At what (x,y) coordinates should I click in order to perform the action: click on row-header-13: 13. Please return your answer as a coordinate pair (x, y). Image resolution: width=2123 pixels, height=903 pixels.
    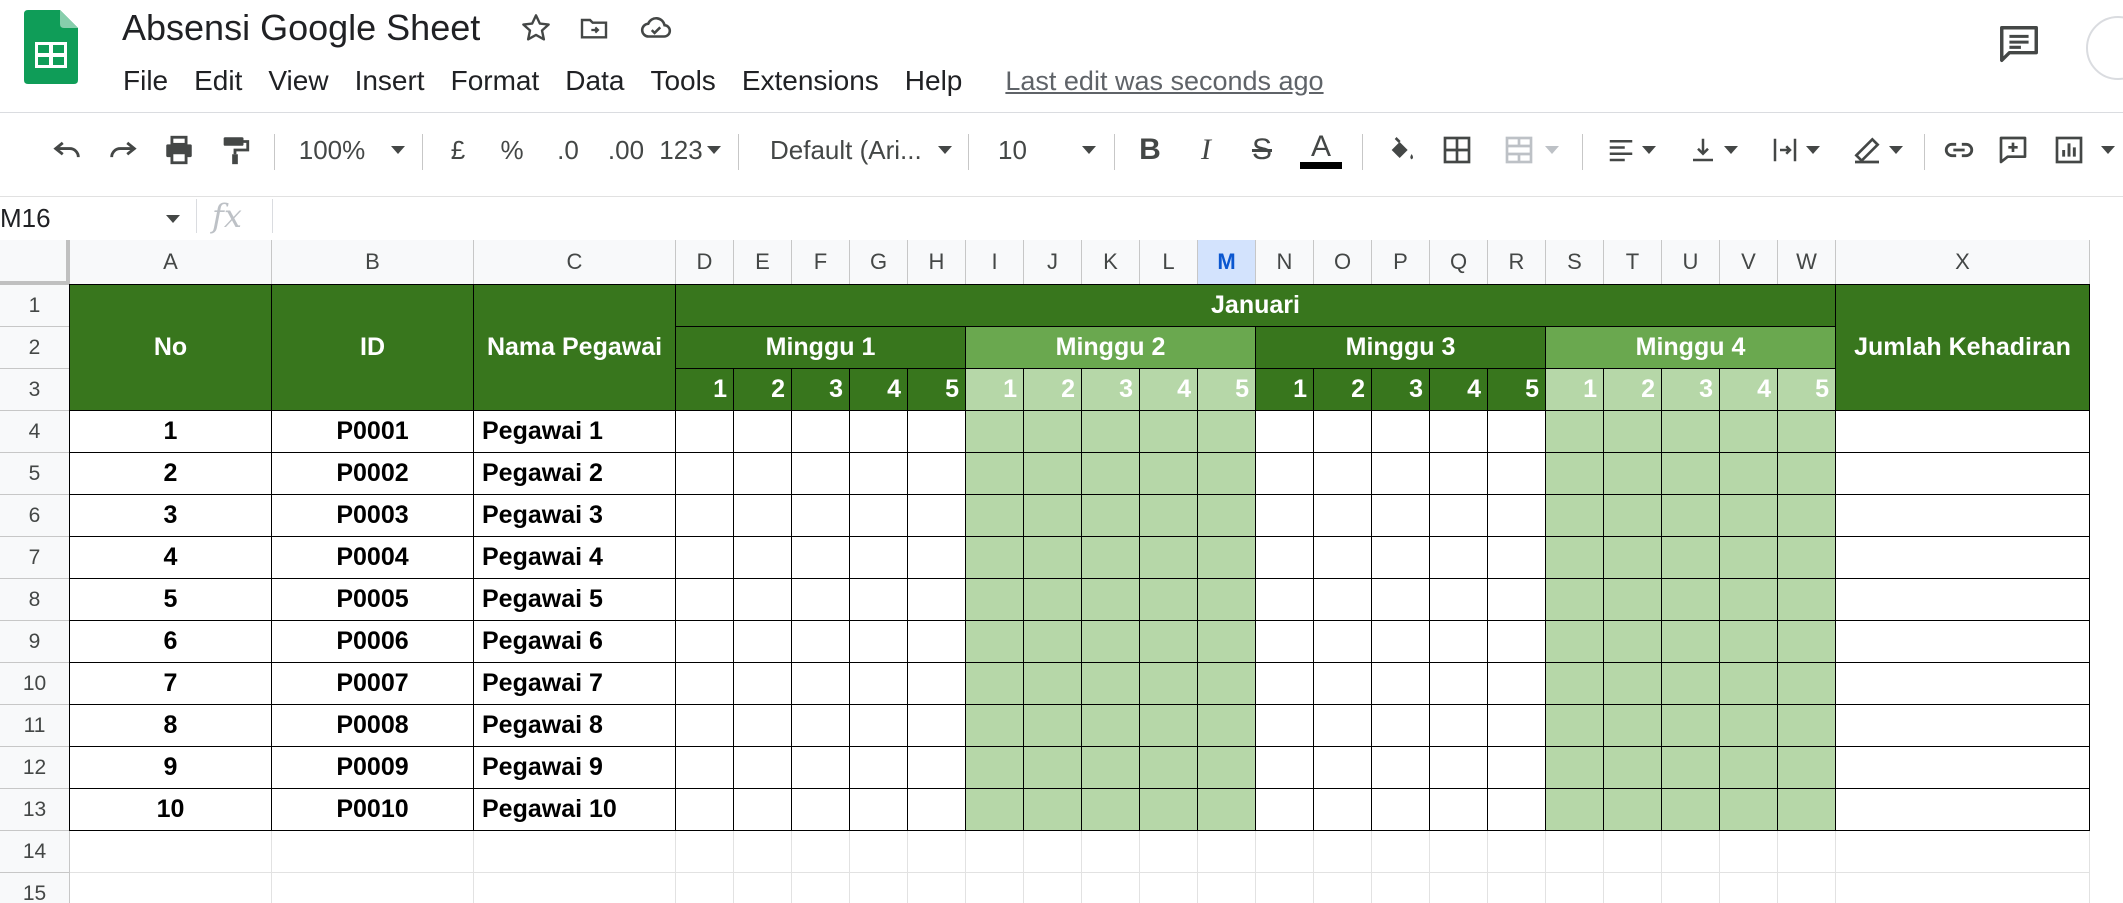
    Looking at the image, I should click on (35, 810).